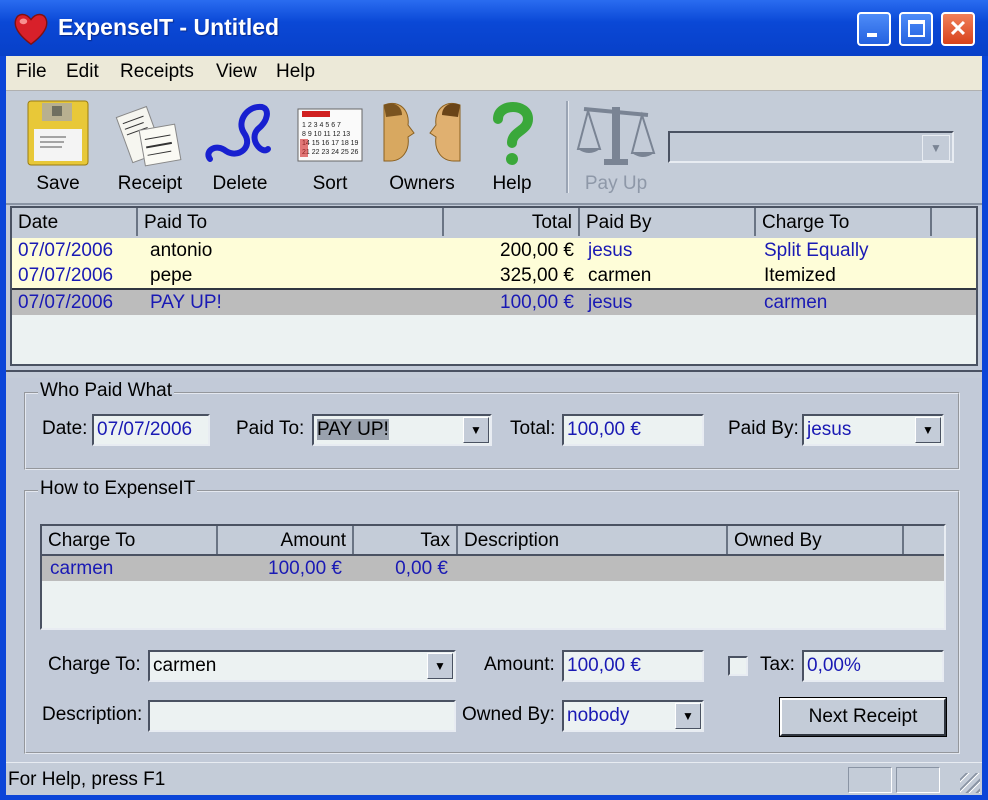  What do you see at coordinates (873, 666) in the screenshot?
I see `tax-input: 0,00%` at bounding box center [873, 666].